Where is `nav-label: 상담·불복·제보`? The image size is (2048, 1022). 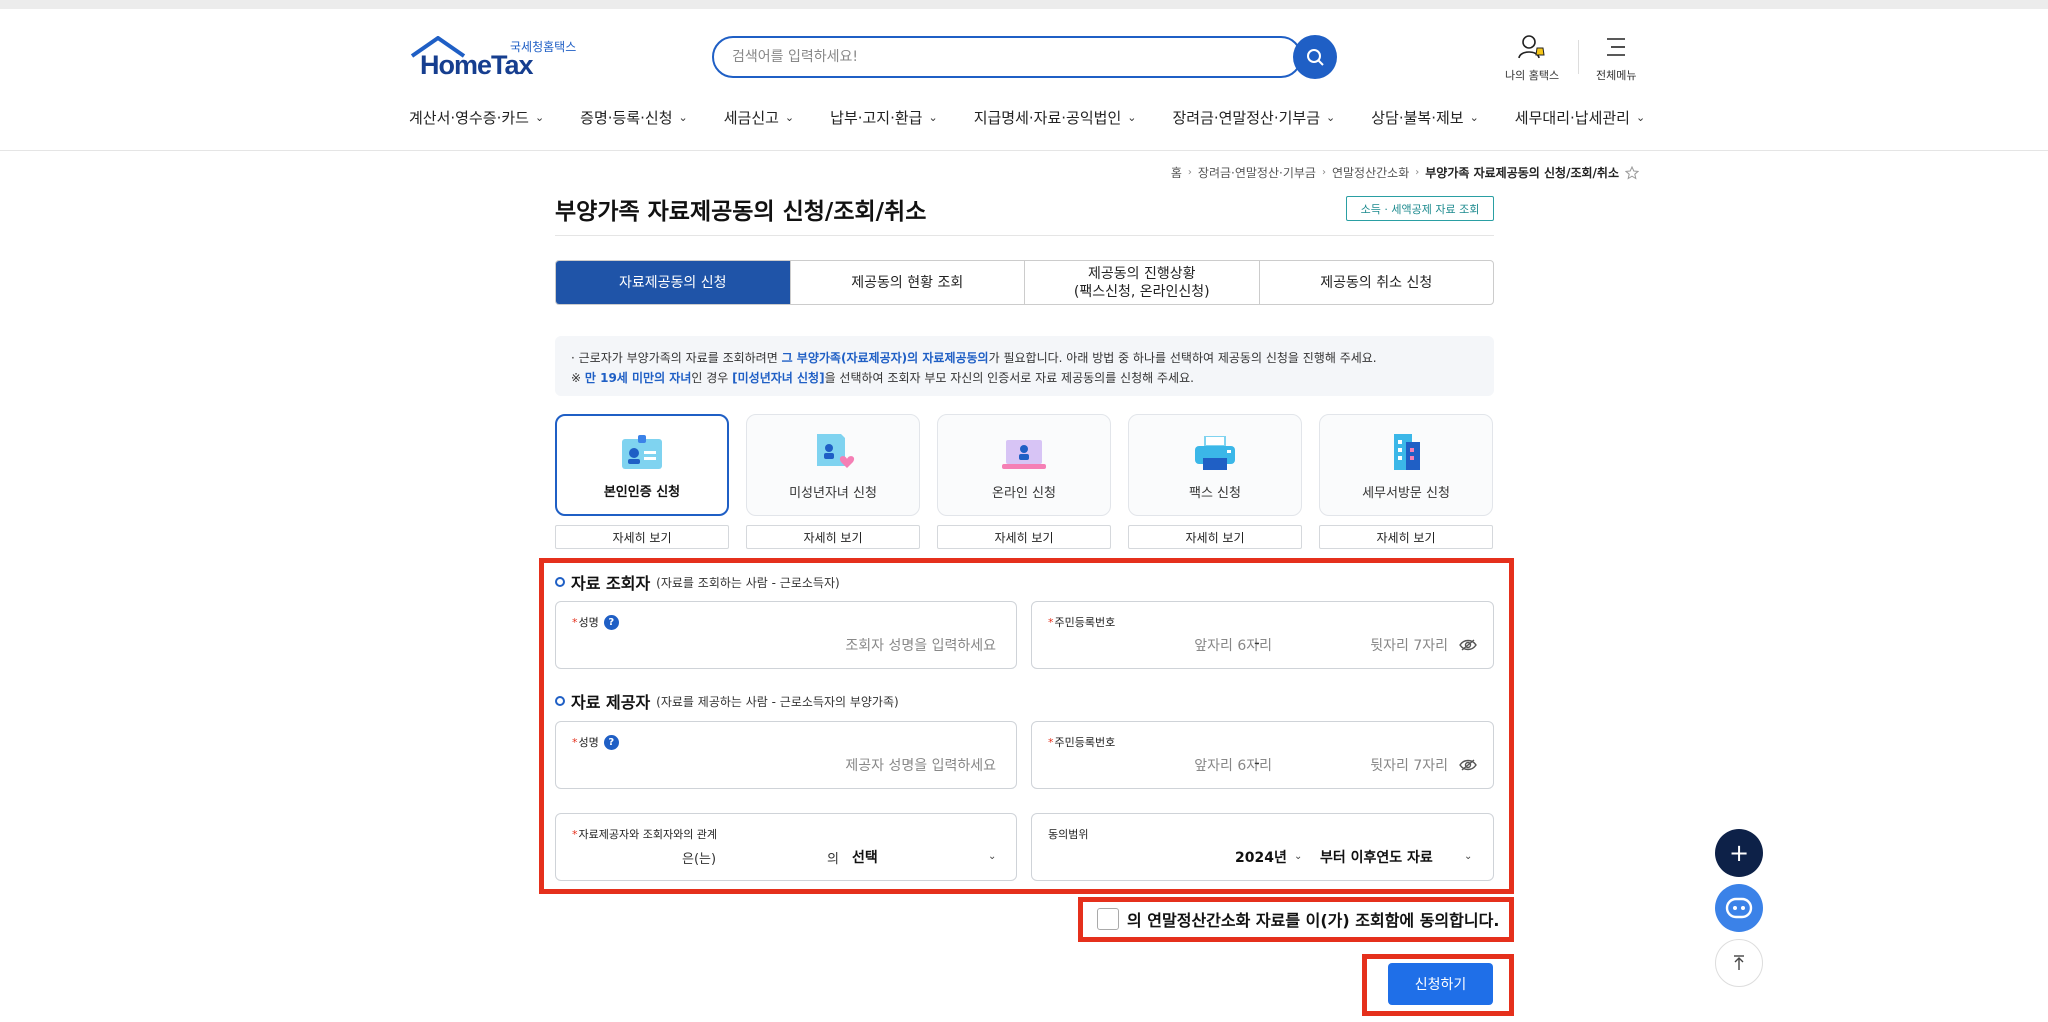
nav-label: 상담·불복·제보 is located at coordinates (1417, 117).